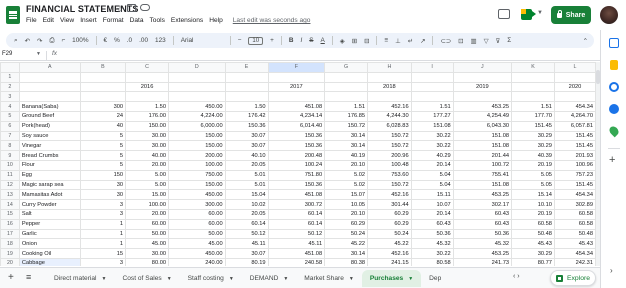 The height and width of the screenshot is (288, 626). What do you see at coordinates (103, 253) in the screenshot?
I see `cell: 15` at bounding box center [103, 253].